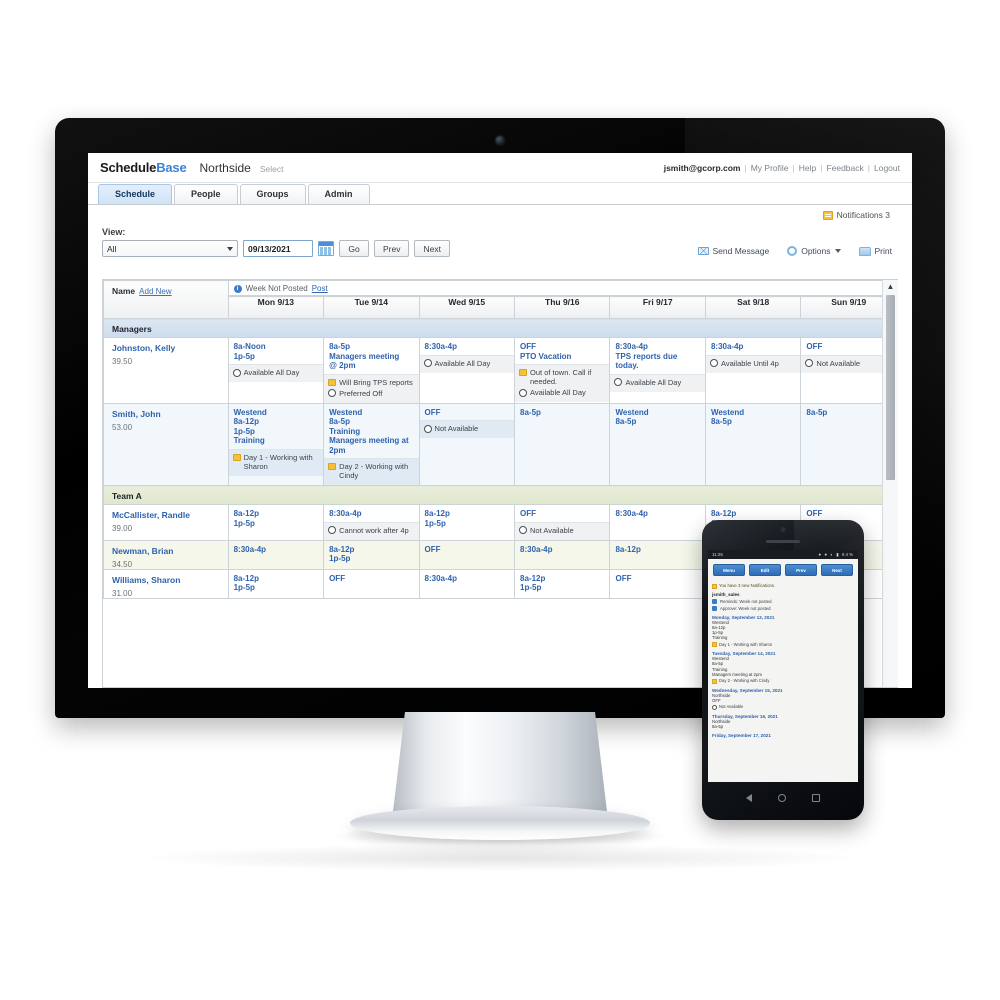  Describe the element at coordinates (276, 351) in the screenshot. I see `shift-block: 8a-Noon 1p-5p` at that location.